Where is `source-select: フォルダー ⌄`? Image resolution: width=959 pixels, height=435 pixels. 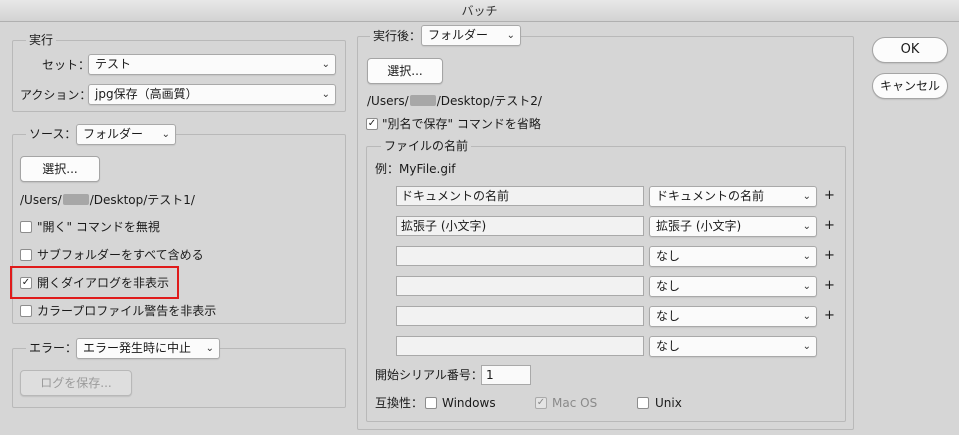
source-select: フォルダー ⌄ is located at coordinates (126, 134).